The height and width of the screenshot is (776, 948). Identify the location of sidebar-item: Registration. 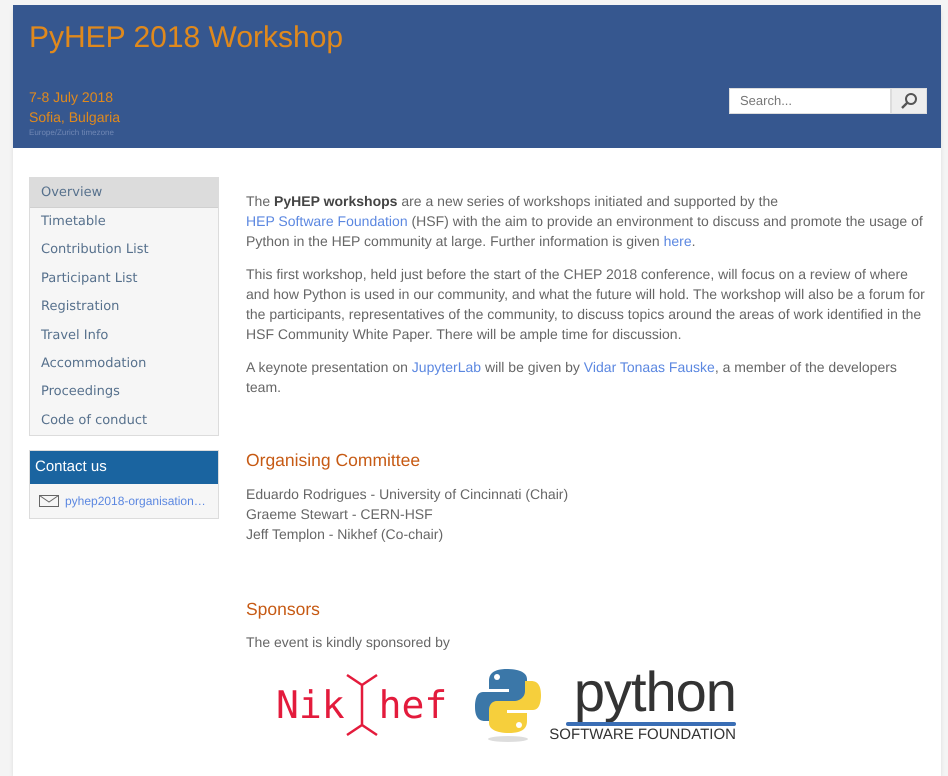
(124, 307).